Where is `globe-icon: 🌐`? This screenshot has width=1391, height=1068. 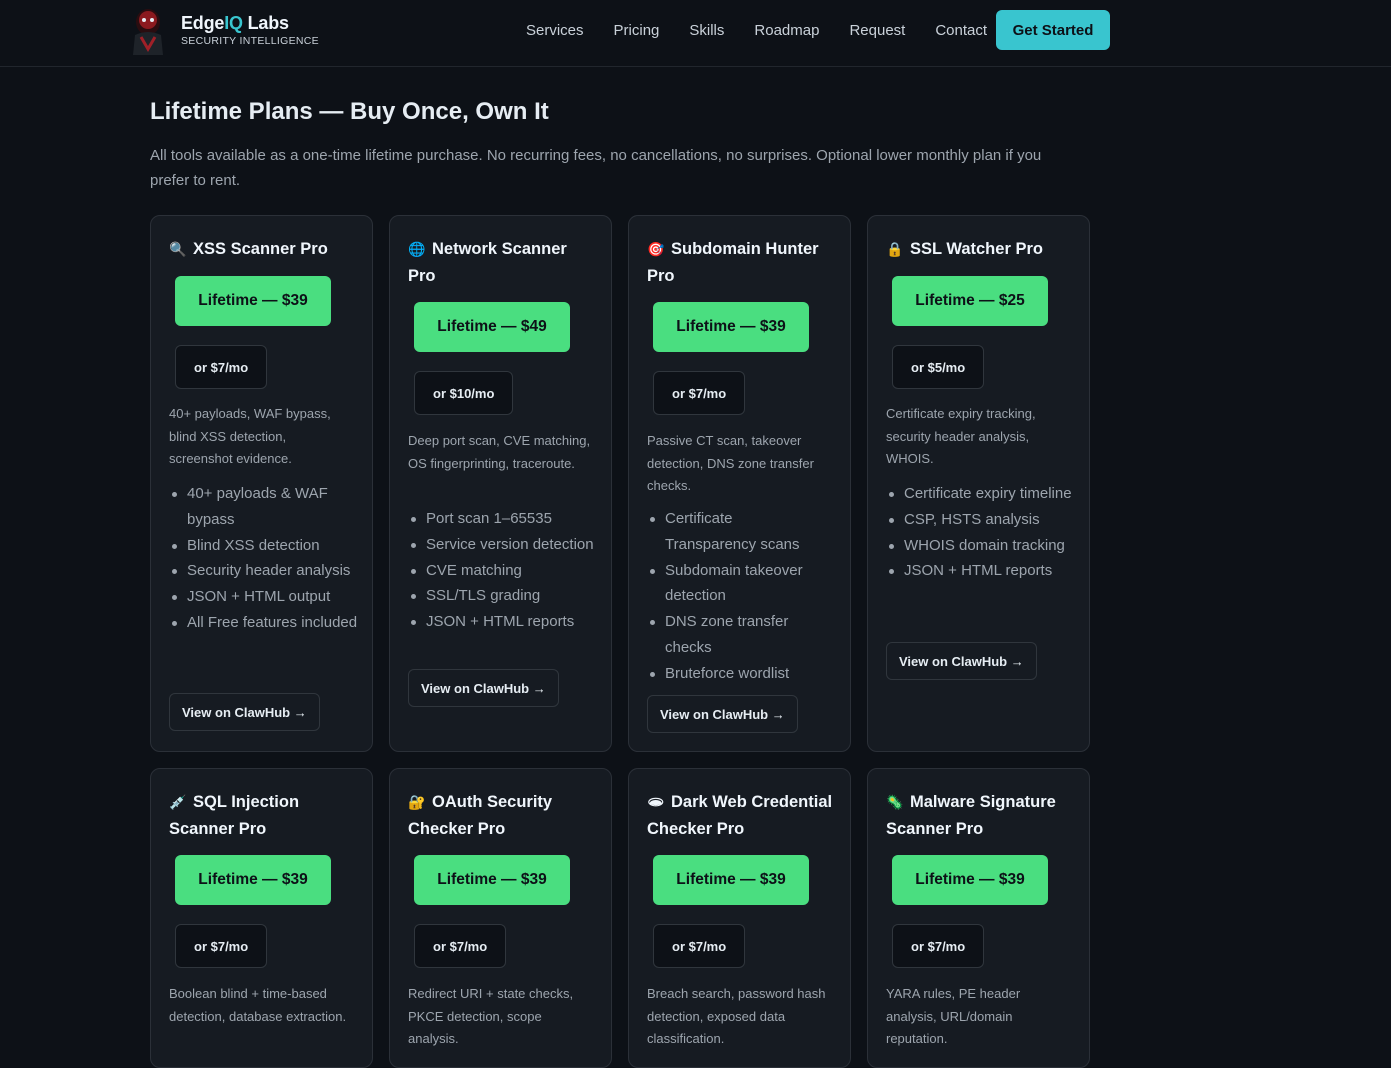 globe-icon: 🌐 is located at coordinates (417, 249).